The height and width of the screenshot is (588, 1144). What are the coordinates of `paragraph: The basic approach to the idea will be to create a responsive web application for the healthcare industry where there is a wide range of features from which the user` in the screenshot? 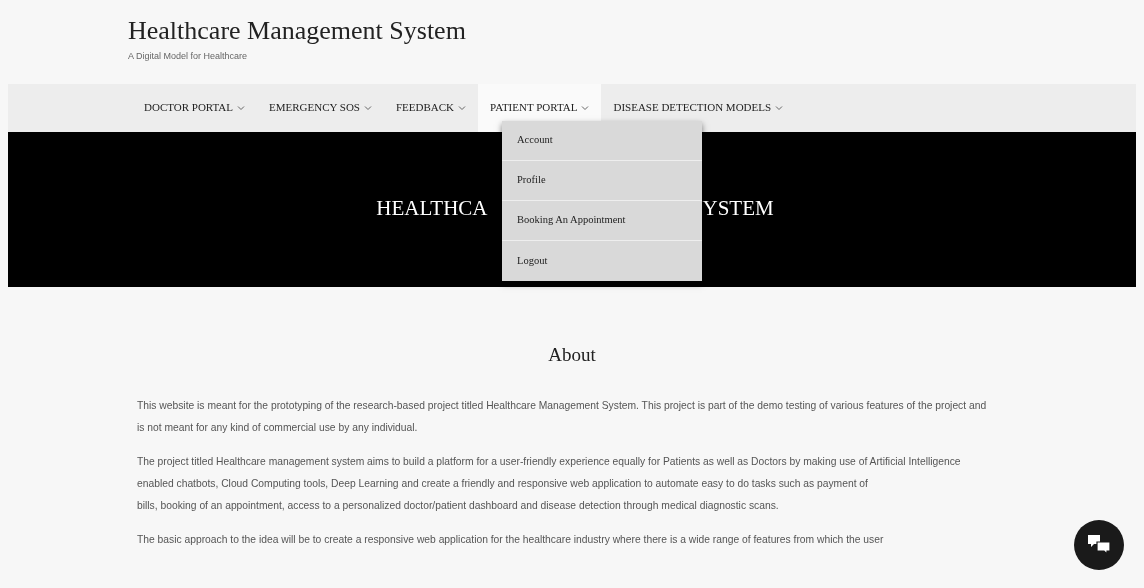 It's located at (511, 540).